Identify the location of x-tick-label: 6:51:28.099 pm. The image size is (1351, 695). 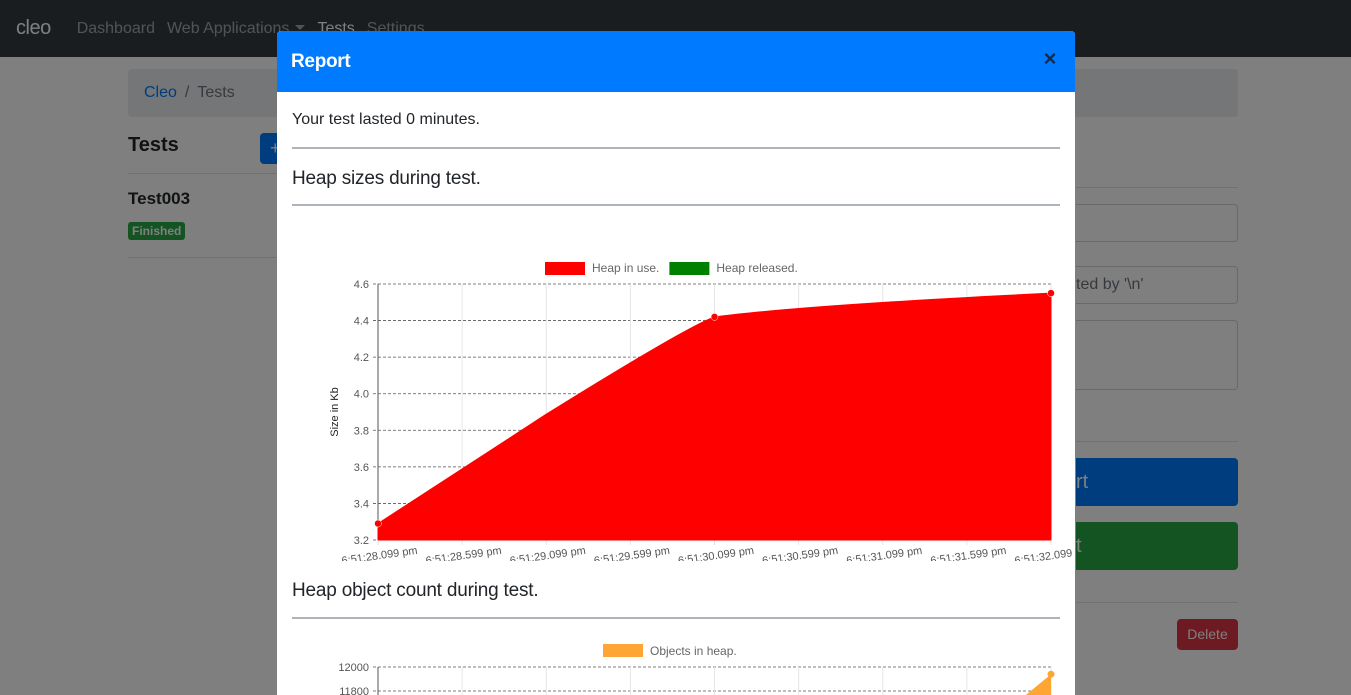
(379, 553).